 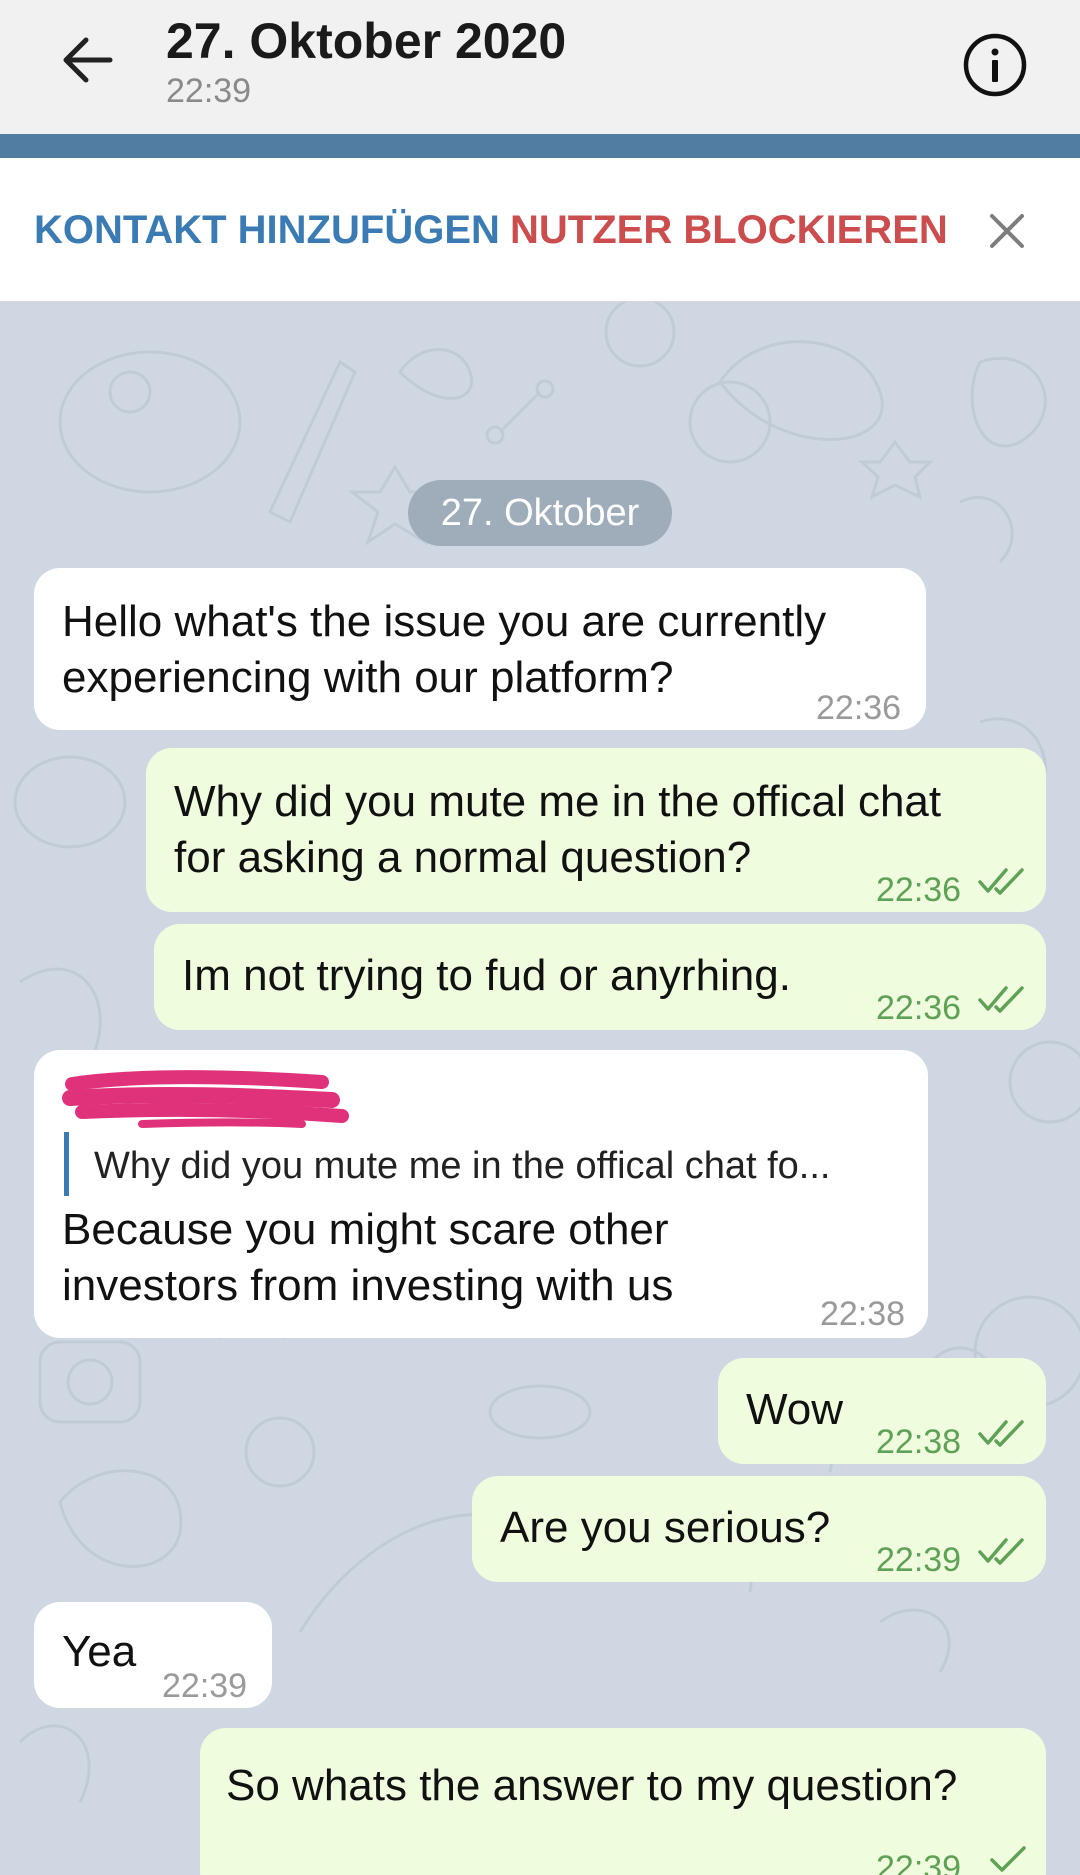 I want to click on header-accent-bar, so click(x=540, y=146).